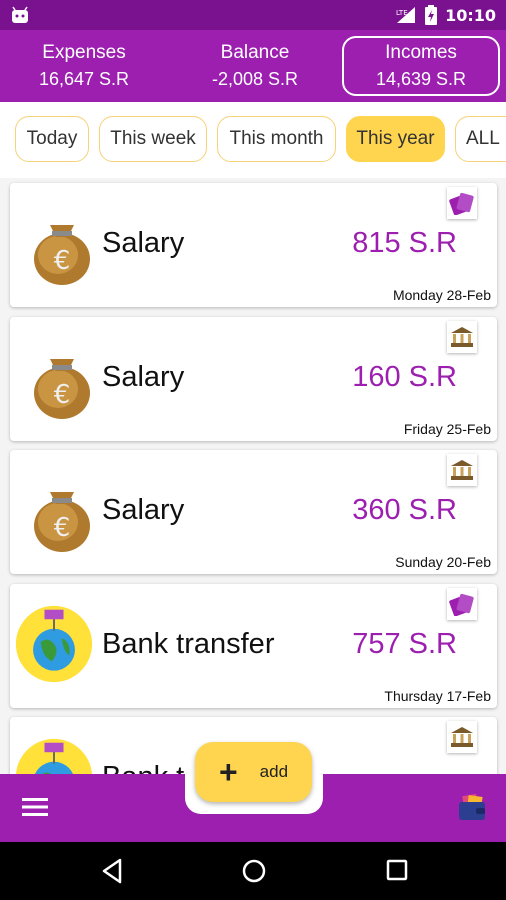 Image resolution: width=506 pixels, height=900 pixels. I want to click on home-icon, so click(254, 871).